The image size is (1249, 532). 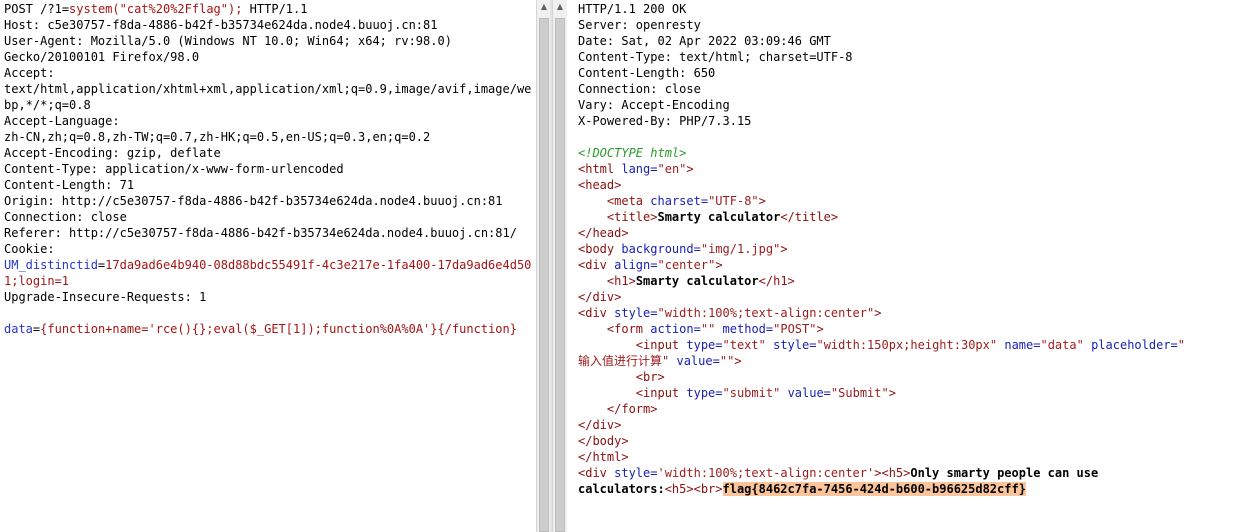 What do you see at coordinates (672, 169) in the screenshot?
I see `html-lang-value: en` at bounding box center [672, 169].